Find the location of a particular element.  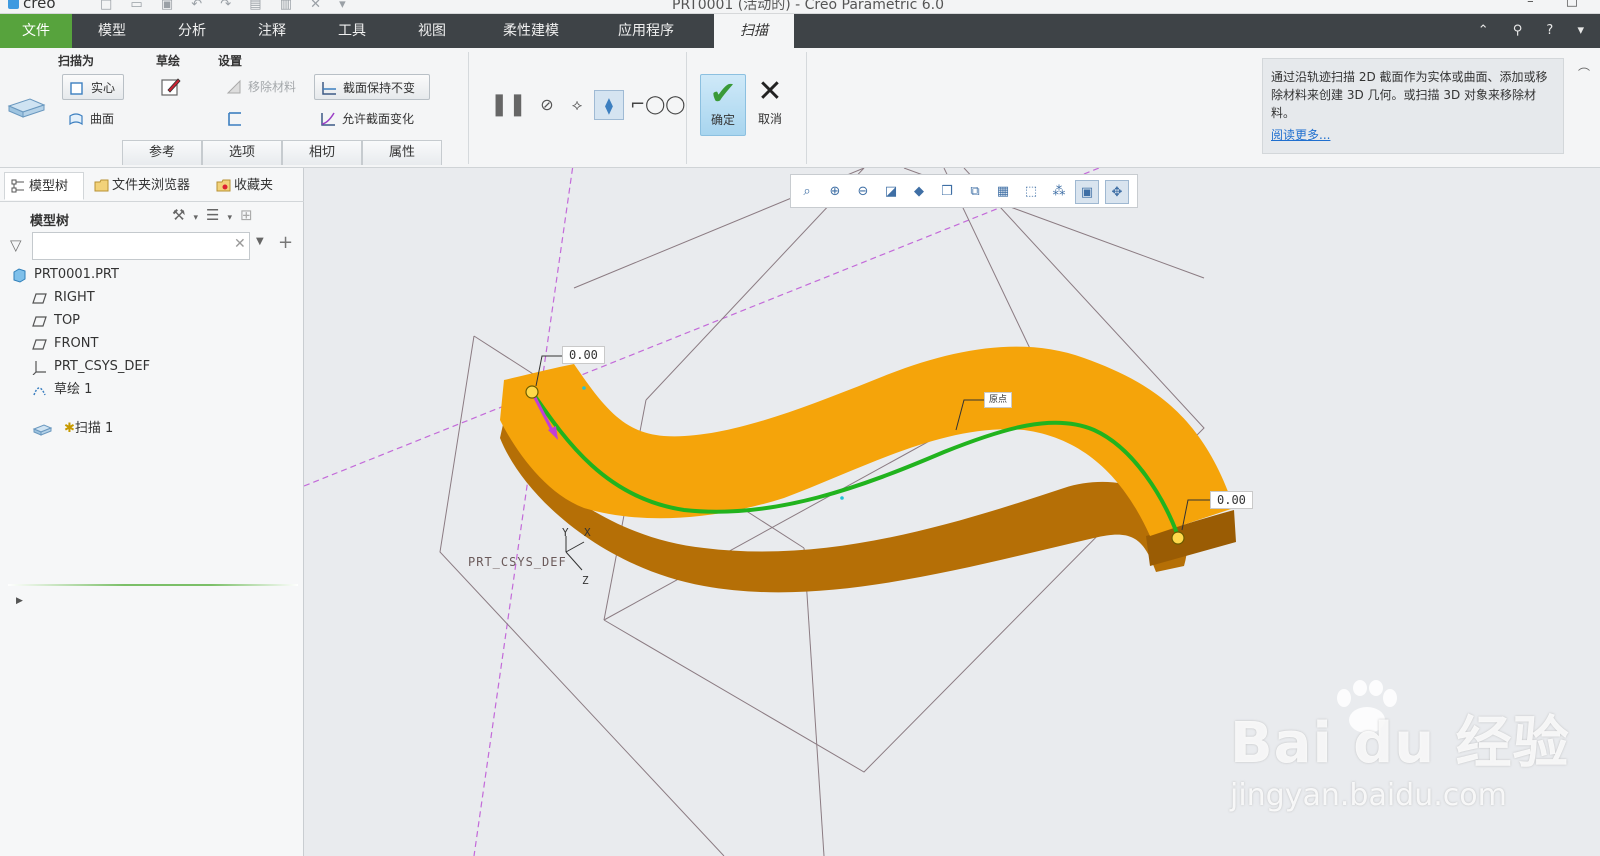

subtab-tangency: 相切 is located at coordinates (322, 152).